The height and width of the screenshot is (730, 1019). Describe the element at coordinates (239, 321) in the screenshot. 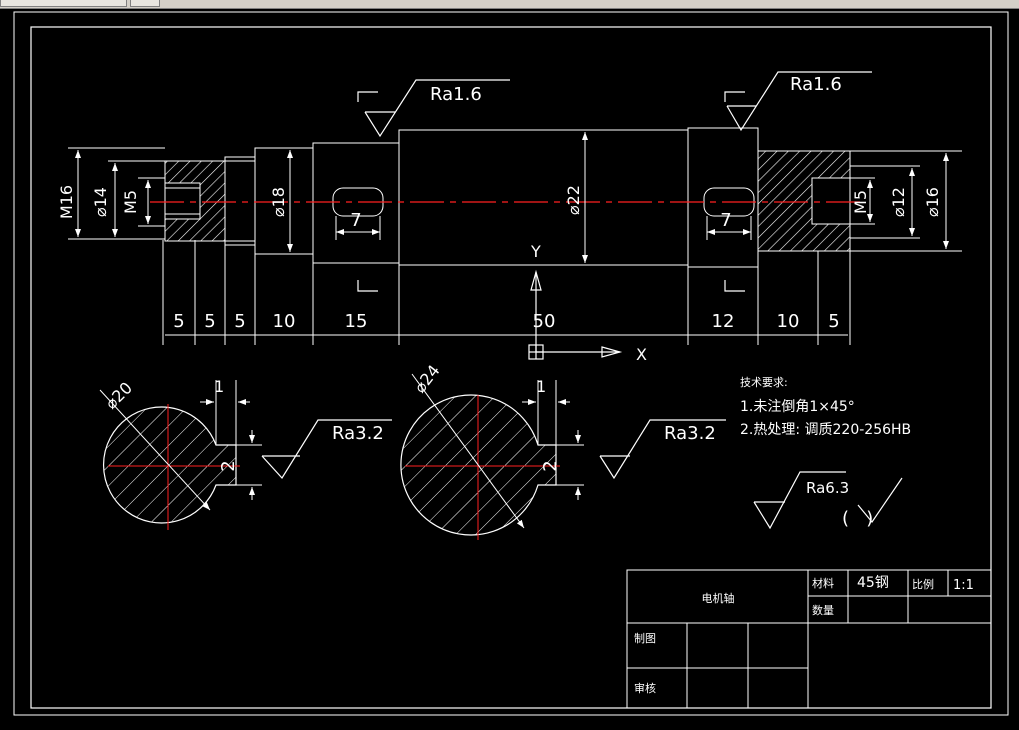

I see `length-dim-3: 5` at that location.